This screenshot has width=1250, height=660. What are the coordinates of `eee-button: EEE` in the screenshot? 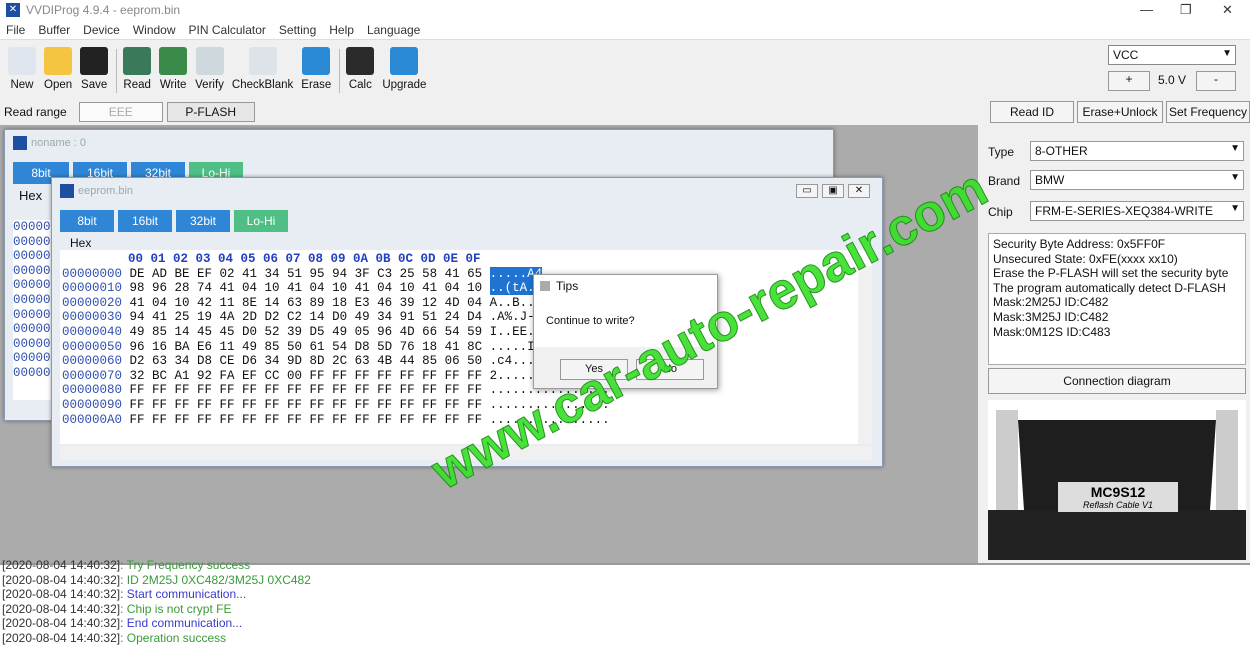 It's located at (120, 112).